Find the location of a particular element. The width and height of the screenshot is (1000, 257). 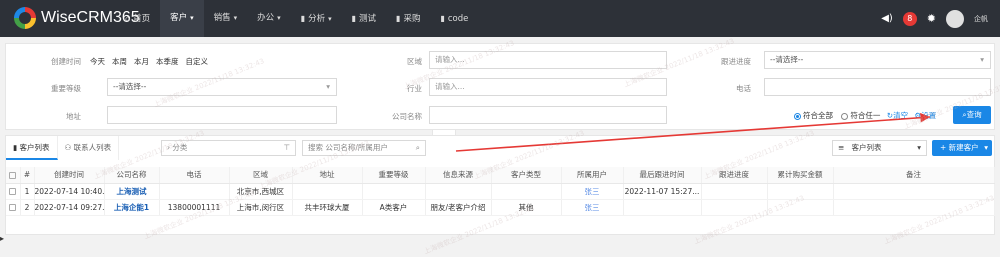

table-cell: 2 is located at coordinates (27, 207).